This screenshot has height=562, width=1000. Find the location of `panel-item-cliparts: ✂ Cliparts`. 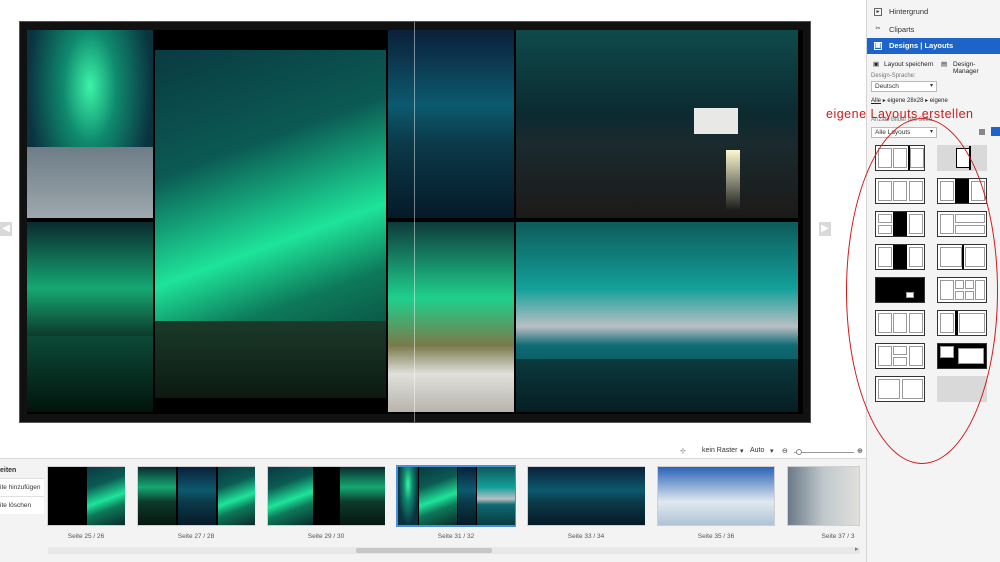

panel-item-cliparts: ✂ Cliparts is located at coordinates (933, 30).